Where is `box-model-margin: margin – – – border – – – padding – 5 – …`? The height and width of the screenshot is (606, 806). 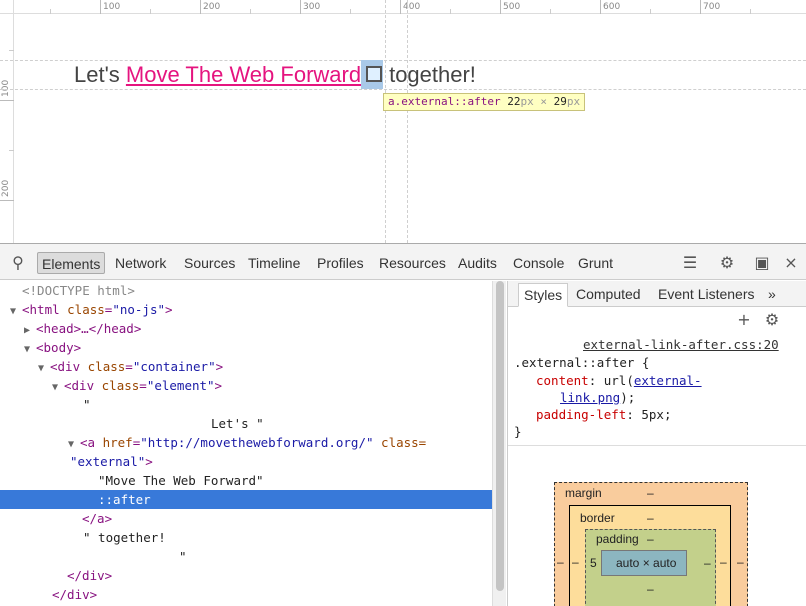 box-model-margin: margin – – – border – – – padding – 5 – … is located at coordinates (651, 544).